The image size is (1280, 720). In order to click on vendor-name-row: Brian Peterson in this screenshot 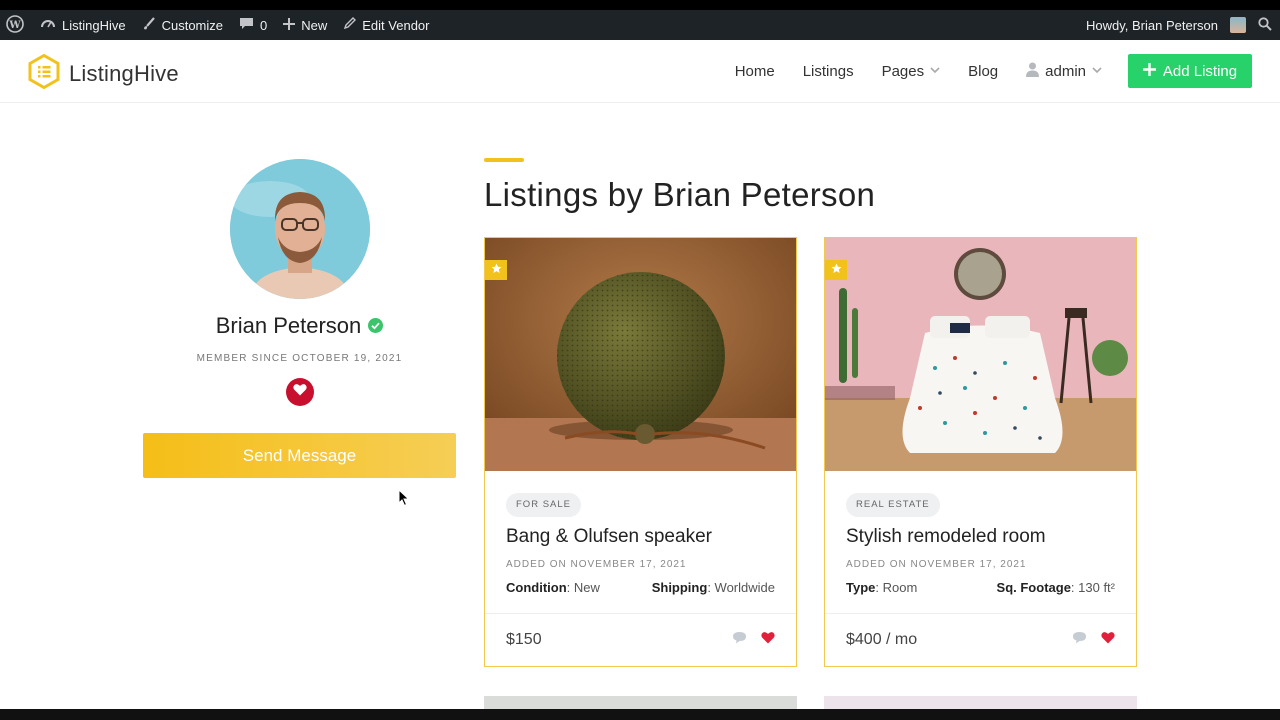, I will do `click(299, 326)`.